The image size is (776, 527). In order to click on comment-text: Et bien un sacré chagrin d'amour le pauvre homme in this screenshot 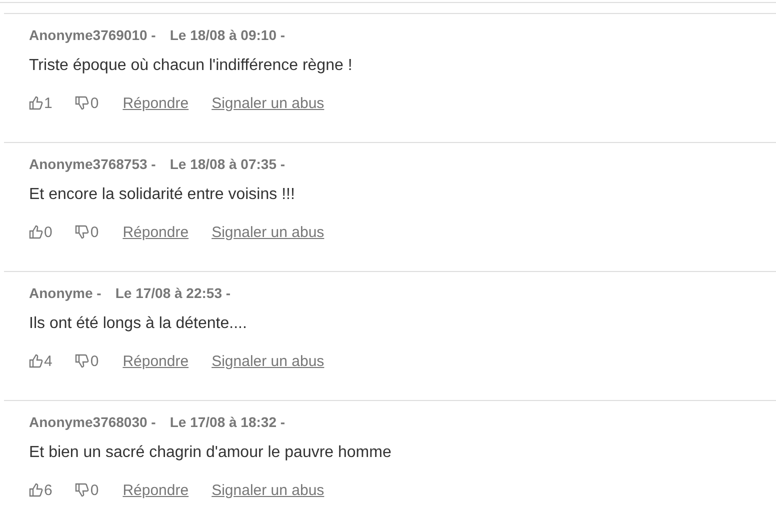, I will do `click(210, 453)`.